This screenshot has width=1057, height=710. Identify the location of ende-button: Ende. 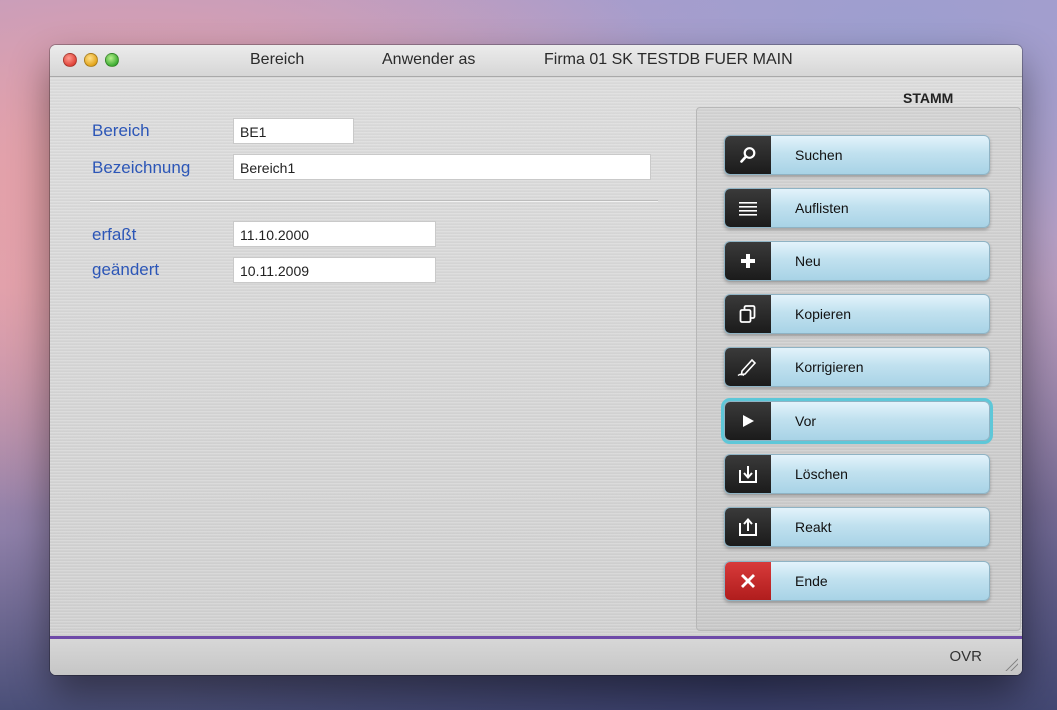
(857, 581).